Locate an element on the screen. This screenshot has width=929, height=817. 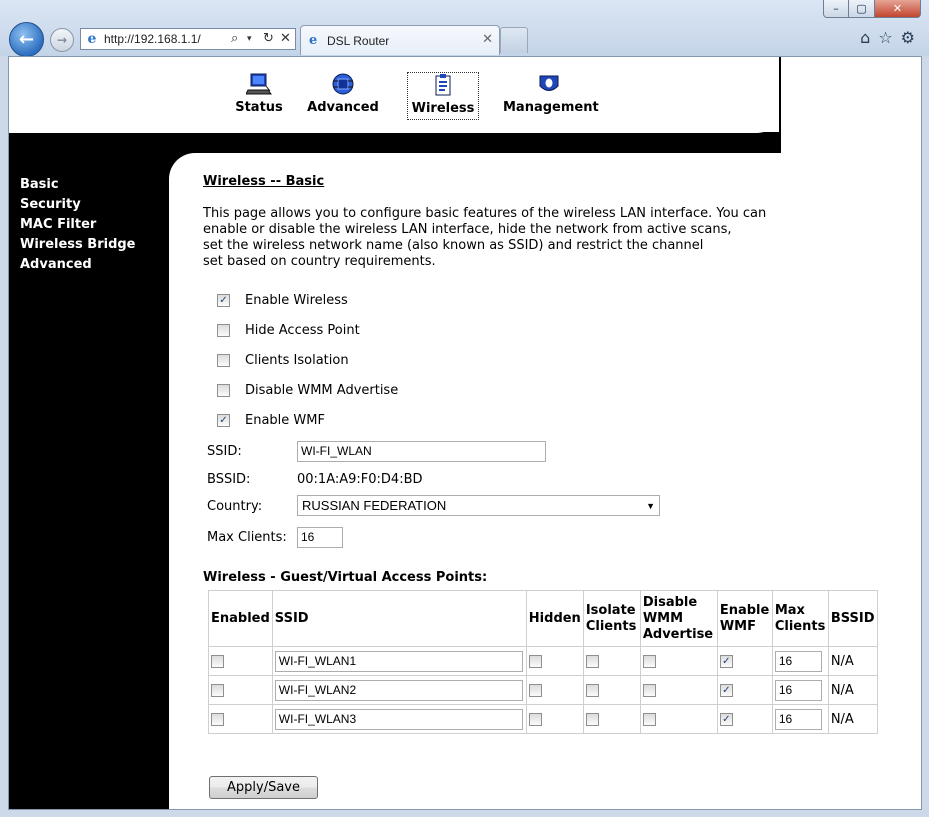
col-isolate-l1: Isolate is located at coordinates (610, 610).